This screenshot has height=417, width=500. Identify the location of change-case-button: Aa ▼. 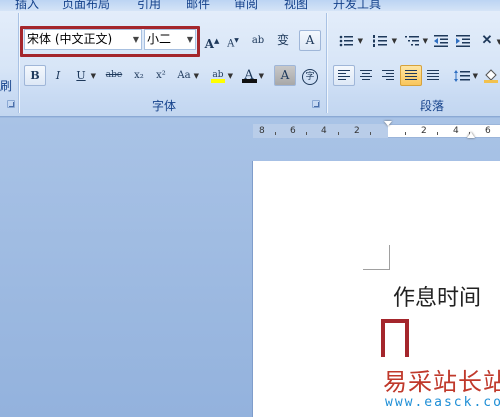
(186, 75).